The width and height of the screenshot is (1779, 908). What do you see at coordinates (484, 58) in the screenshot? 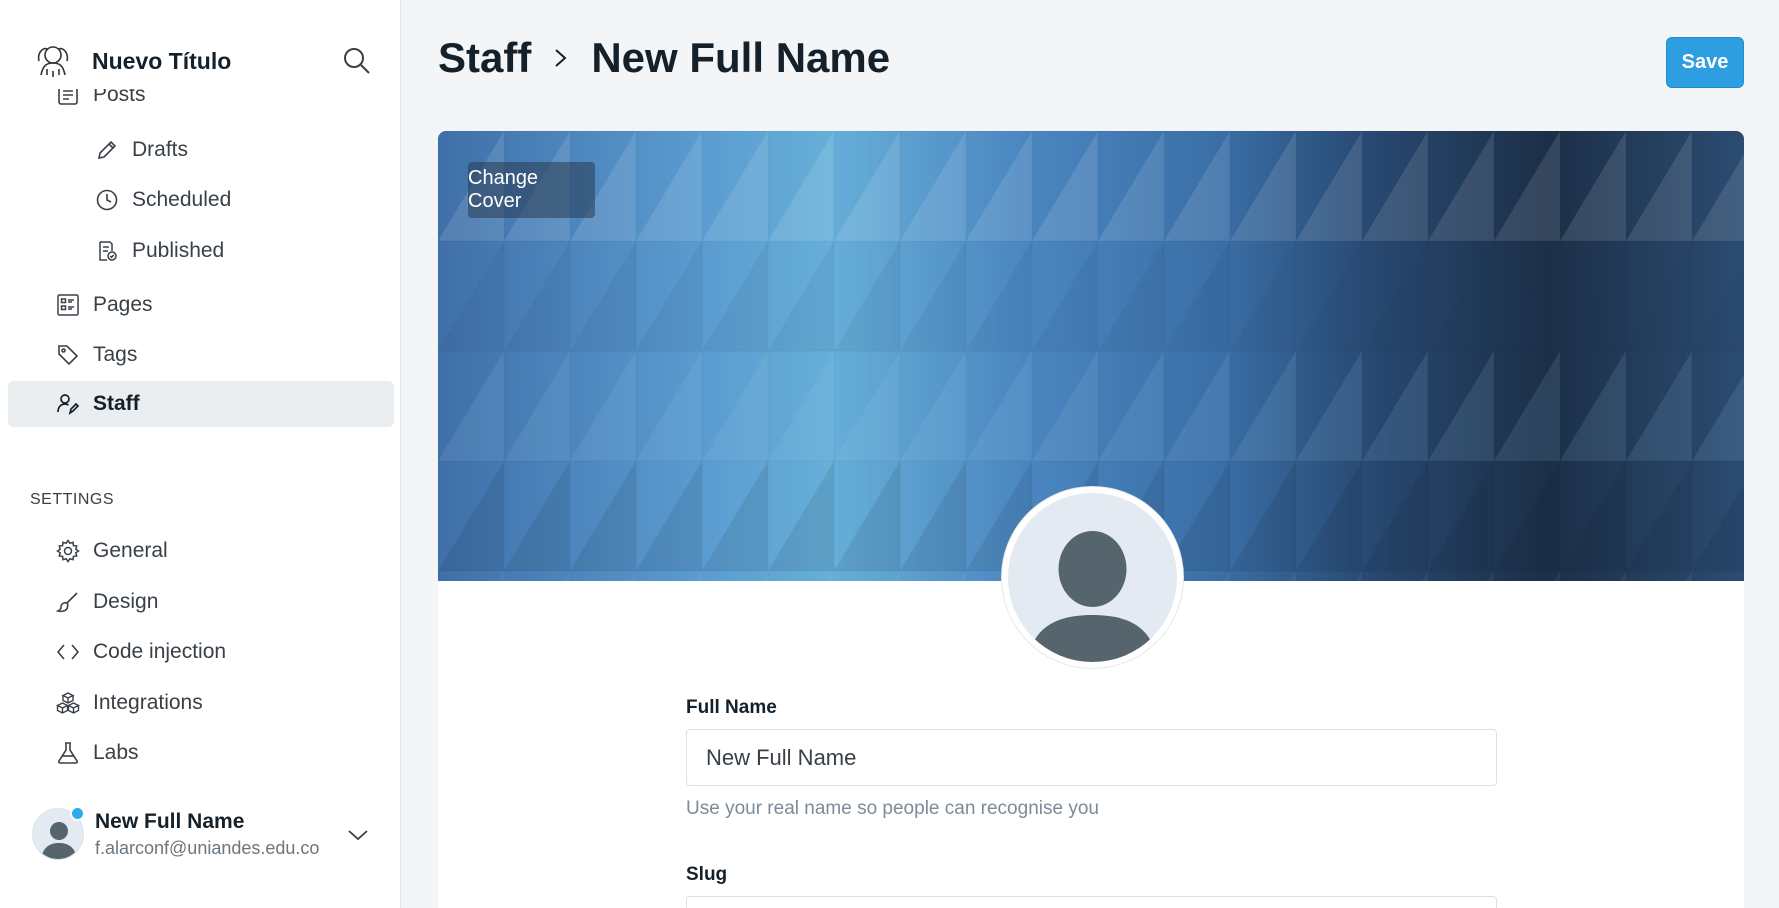
I see `breadcrumb-staff-link: Staff` at bounding box center [484, 58].